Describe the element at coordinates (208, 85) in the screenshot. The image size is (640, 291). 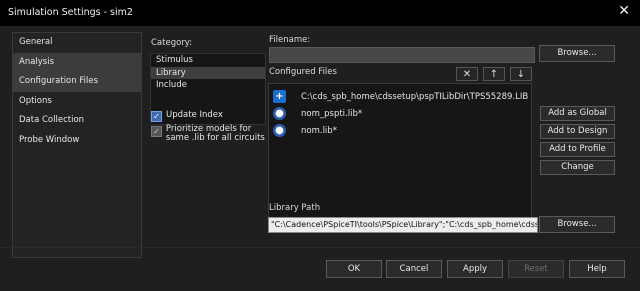
I see `category-item-include: Include` at that location.